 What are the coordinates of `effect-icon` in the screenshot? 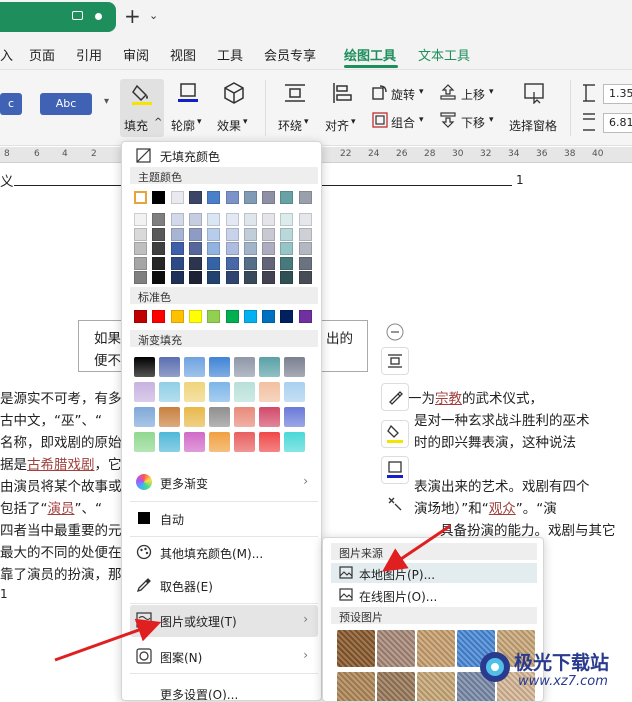 It's located at (234, 93).